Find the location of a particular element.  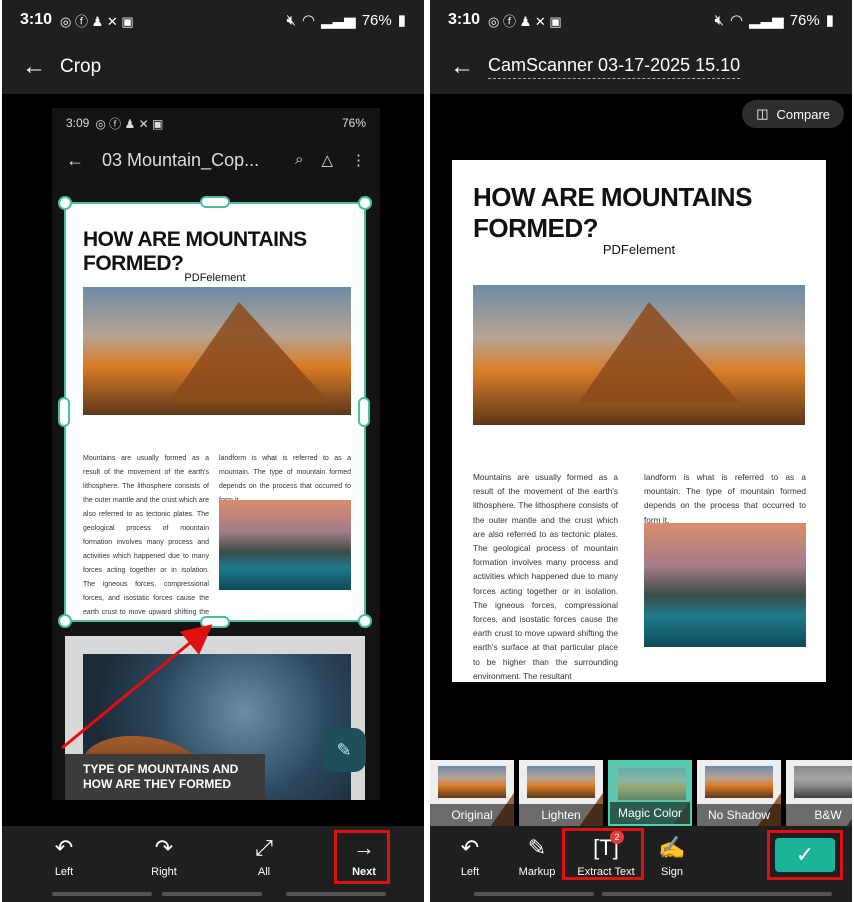

screenshot-search-icon: ⌕ is located at coordinates (299, 159).